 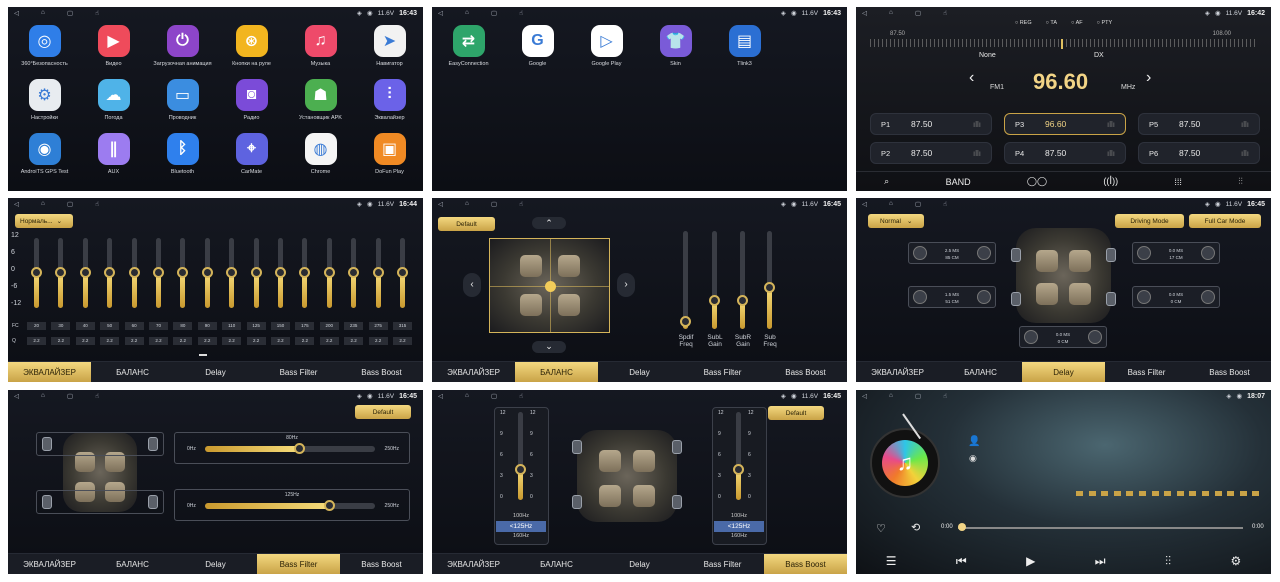 What do you see at coordinates (1149, 221) in the screenshot?
I see `driving-mode-button: Driving Mode` at bounding box center [1149, 221].